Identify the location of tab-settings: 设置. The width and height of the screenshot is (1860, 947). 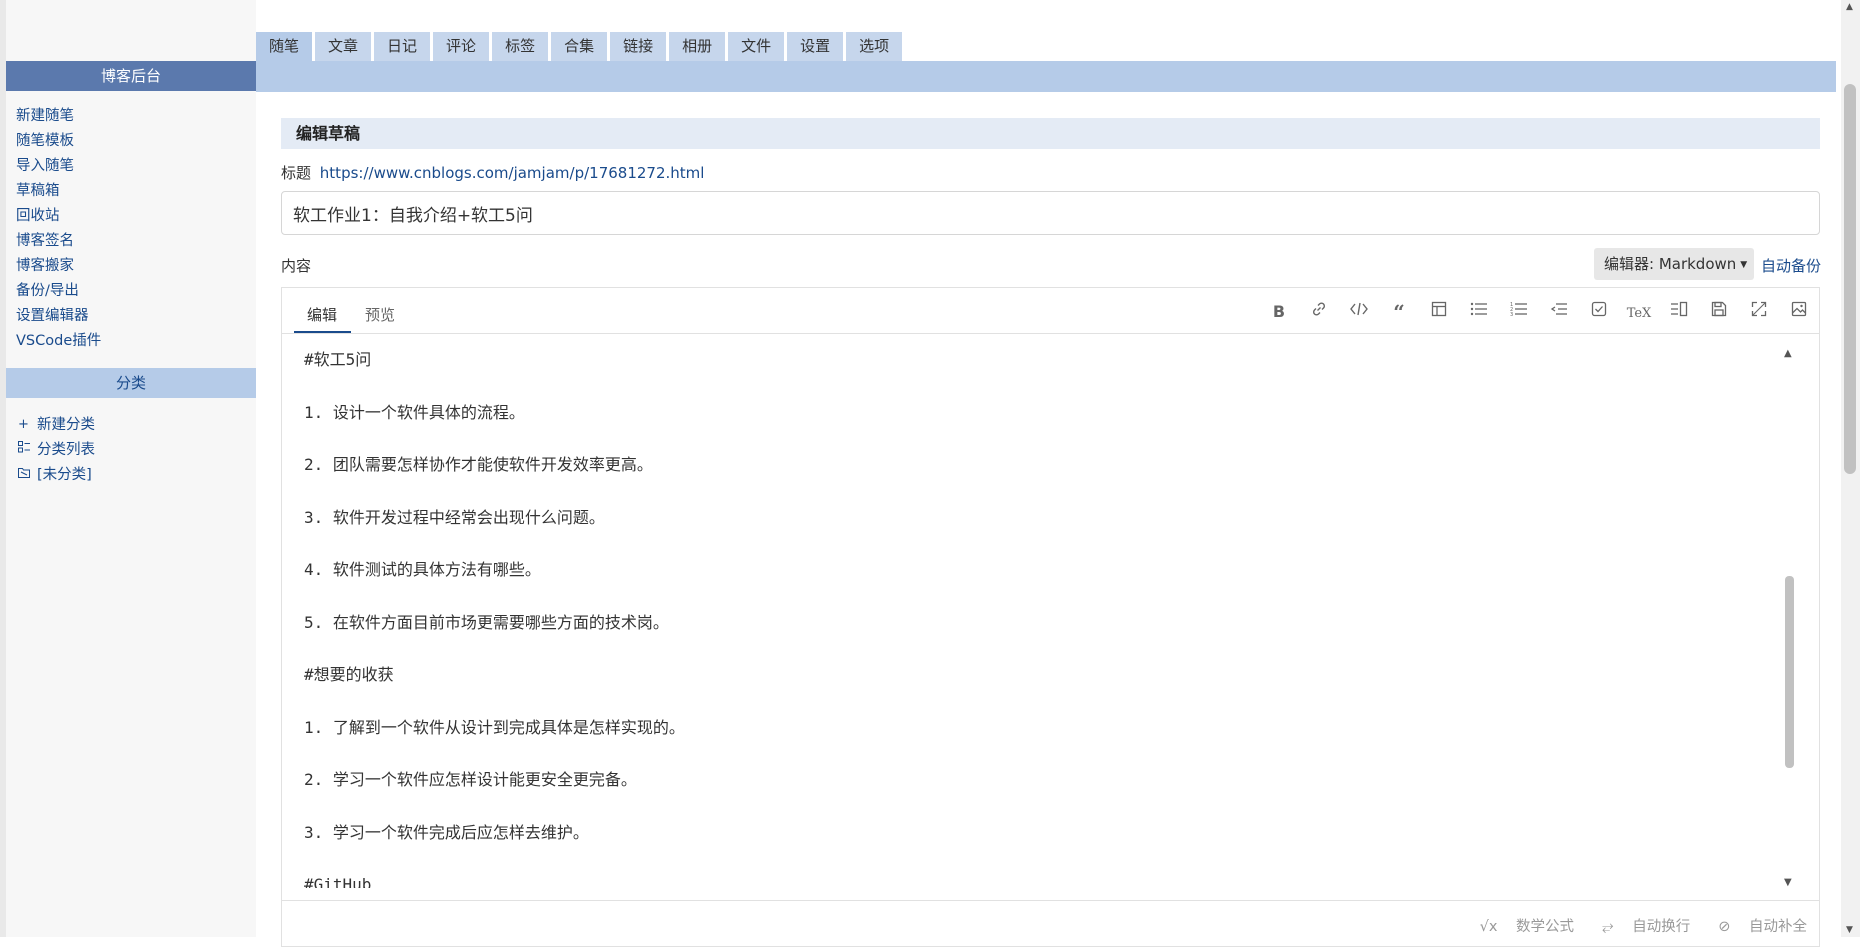
(815, 46).